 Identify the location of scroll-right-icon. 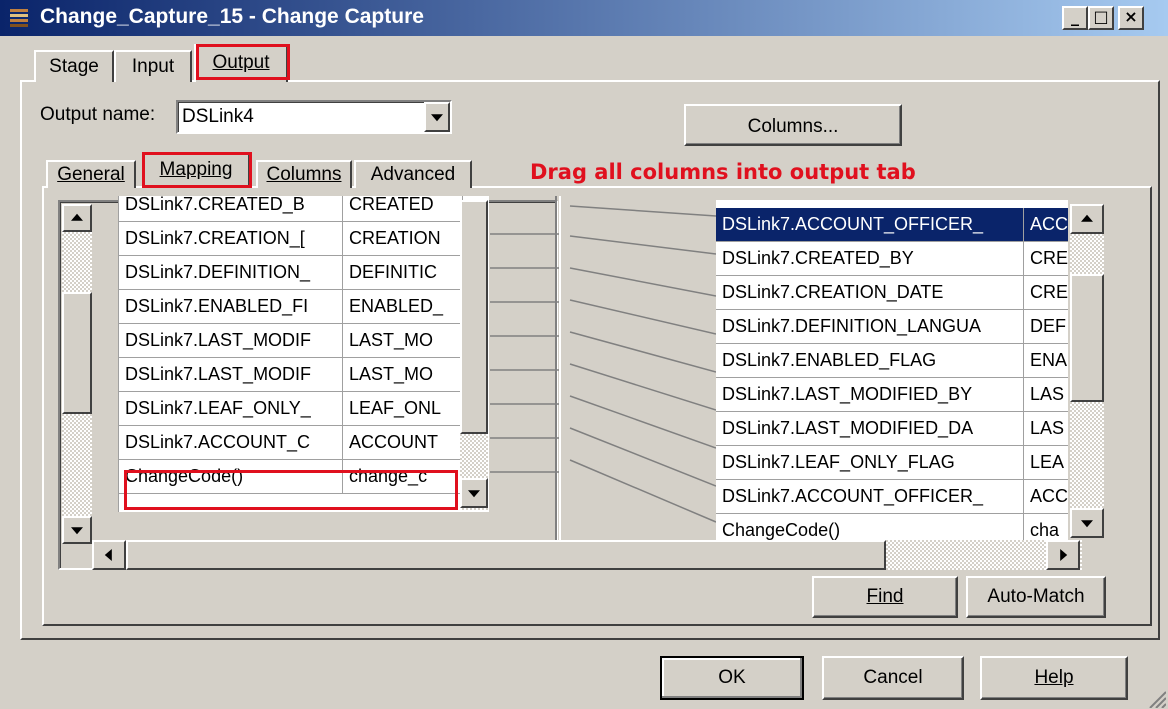
(1064, 555).